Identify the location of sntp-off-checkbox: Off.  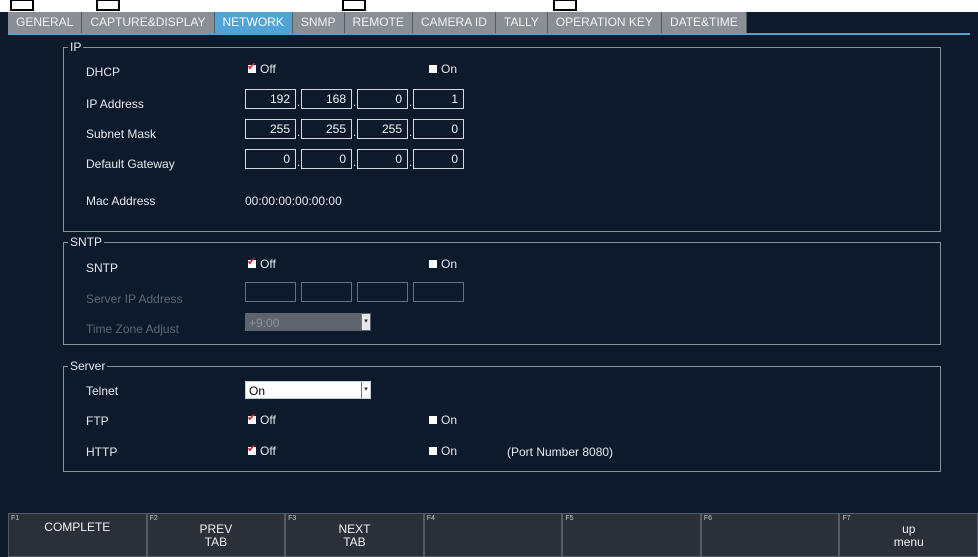
(261, 263).